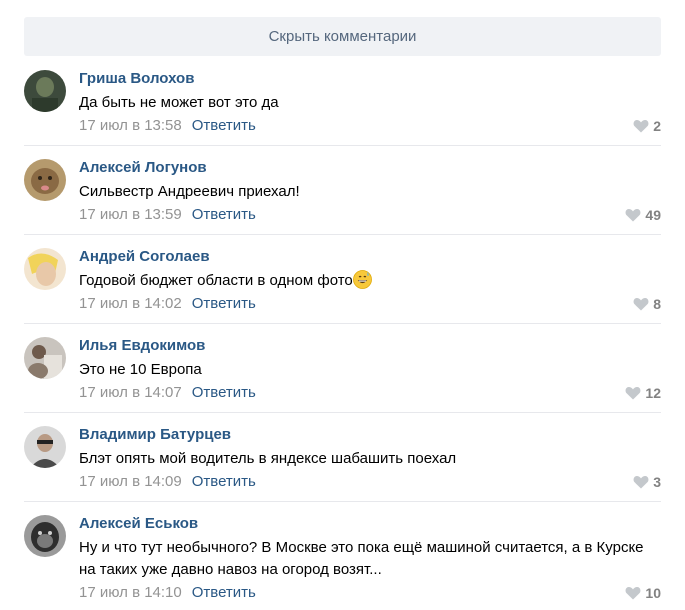 The height and width of the screenshot is (610, 685). Describe the element at coordinates (653, 215) in the screenshot. I see `like-count: 49` at that location.